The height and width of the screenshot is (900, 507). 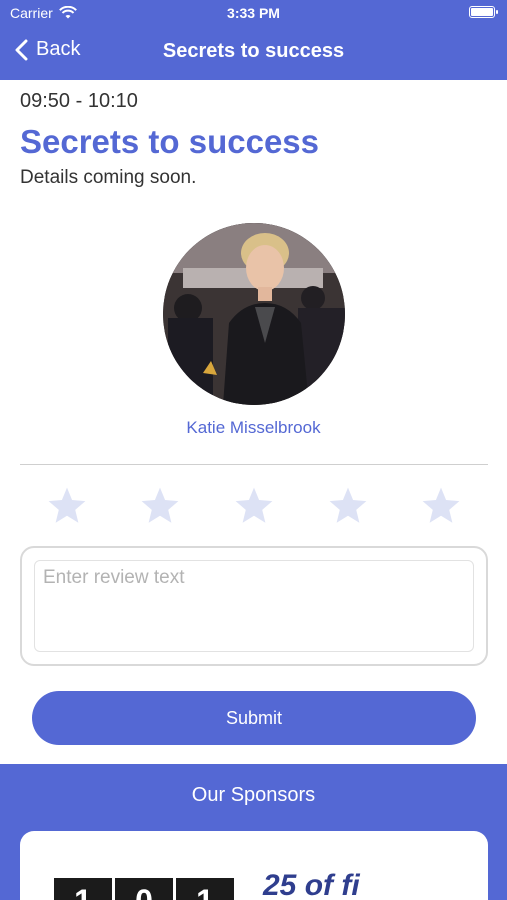 What do you see at coordinates (254, 865) in the screenshot?
I see `sponsor-card: 1 0 1 25 of fi` at bounding box center [254, 865].